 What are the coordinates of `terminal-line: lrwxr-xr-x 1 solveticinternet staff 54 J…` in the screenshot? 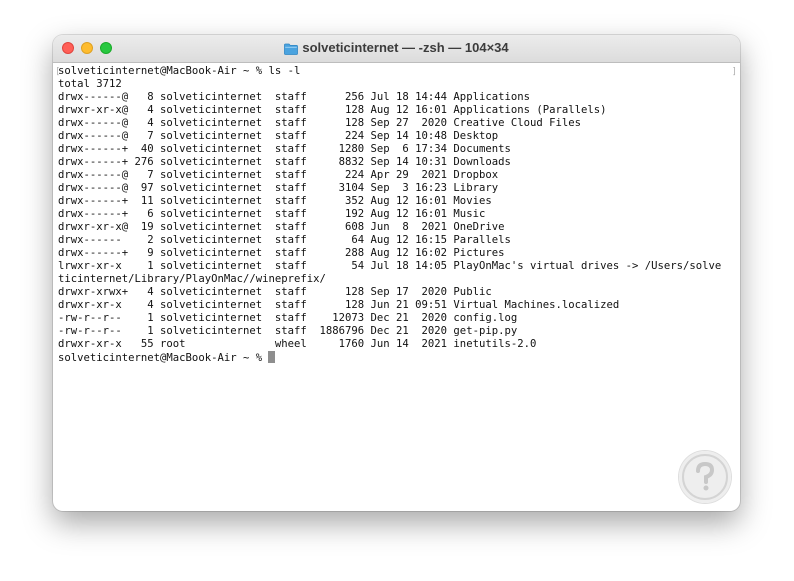 It's located at (390, 266).